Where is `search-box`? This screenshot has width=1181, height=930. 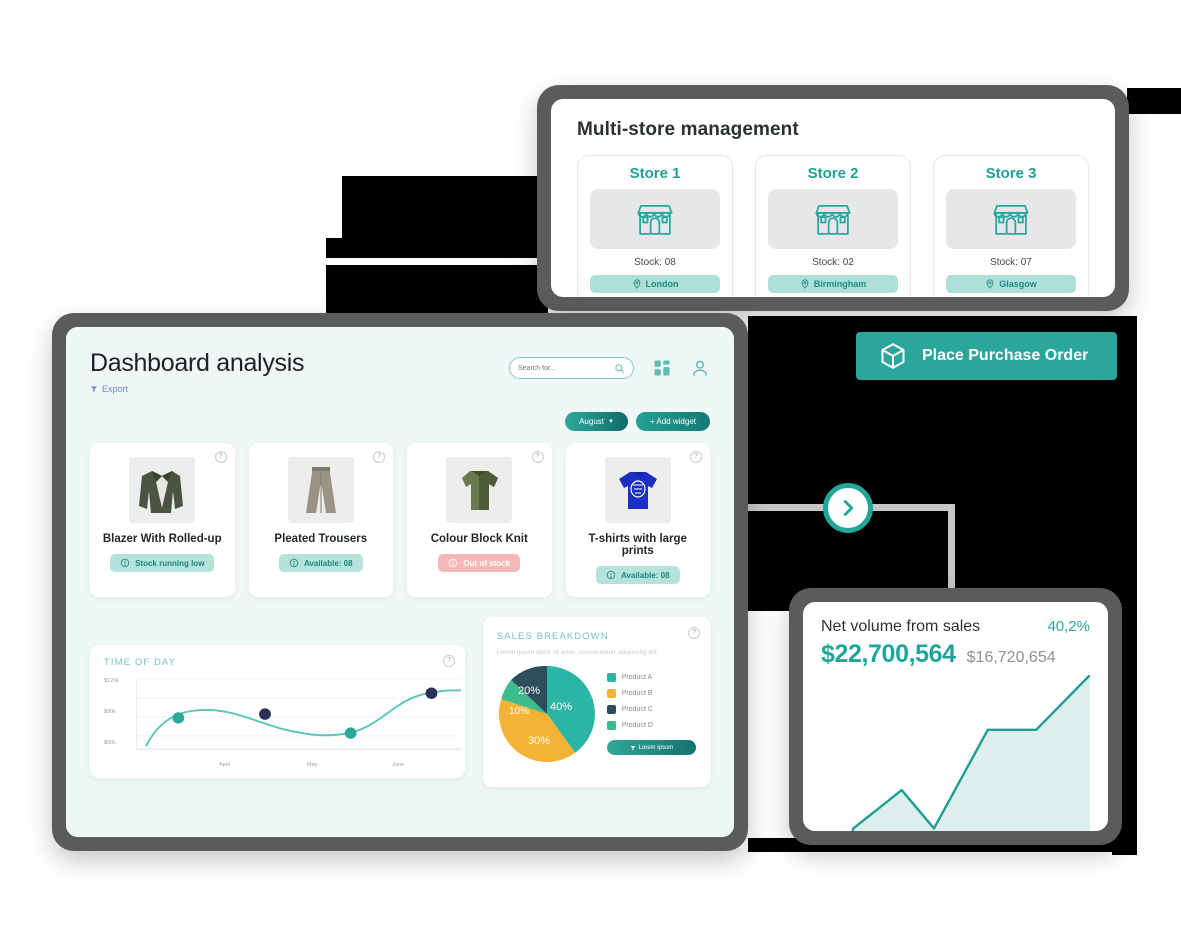
search-box is located at coordinates (571, 368).